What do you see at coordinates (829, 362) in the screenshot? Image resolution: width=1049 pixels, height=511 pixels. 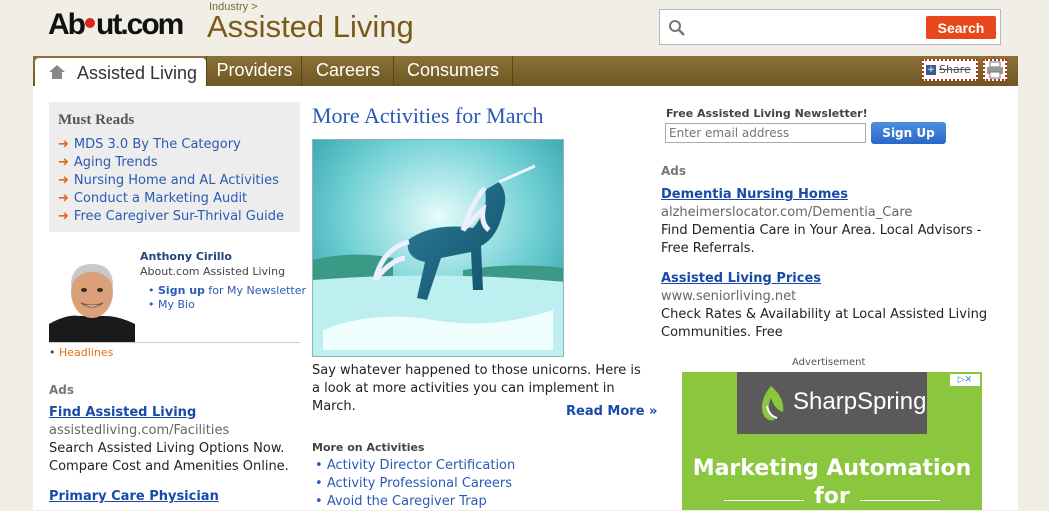 I see `advertisement-label: Advertisement` at bounding box center [829, 362].